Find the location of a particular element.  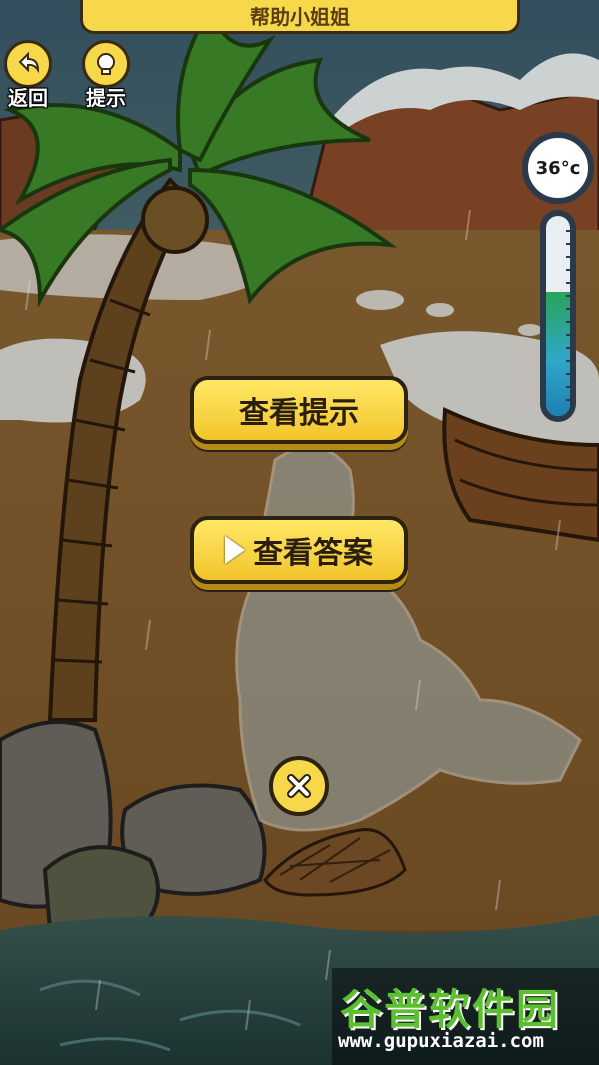

hint-label: 提示 is located at coordinates (106, 98).